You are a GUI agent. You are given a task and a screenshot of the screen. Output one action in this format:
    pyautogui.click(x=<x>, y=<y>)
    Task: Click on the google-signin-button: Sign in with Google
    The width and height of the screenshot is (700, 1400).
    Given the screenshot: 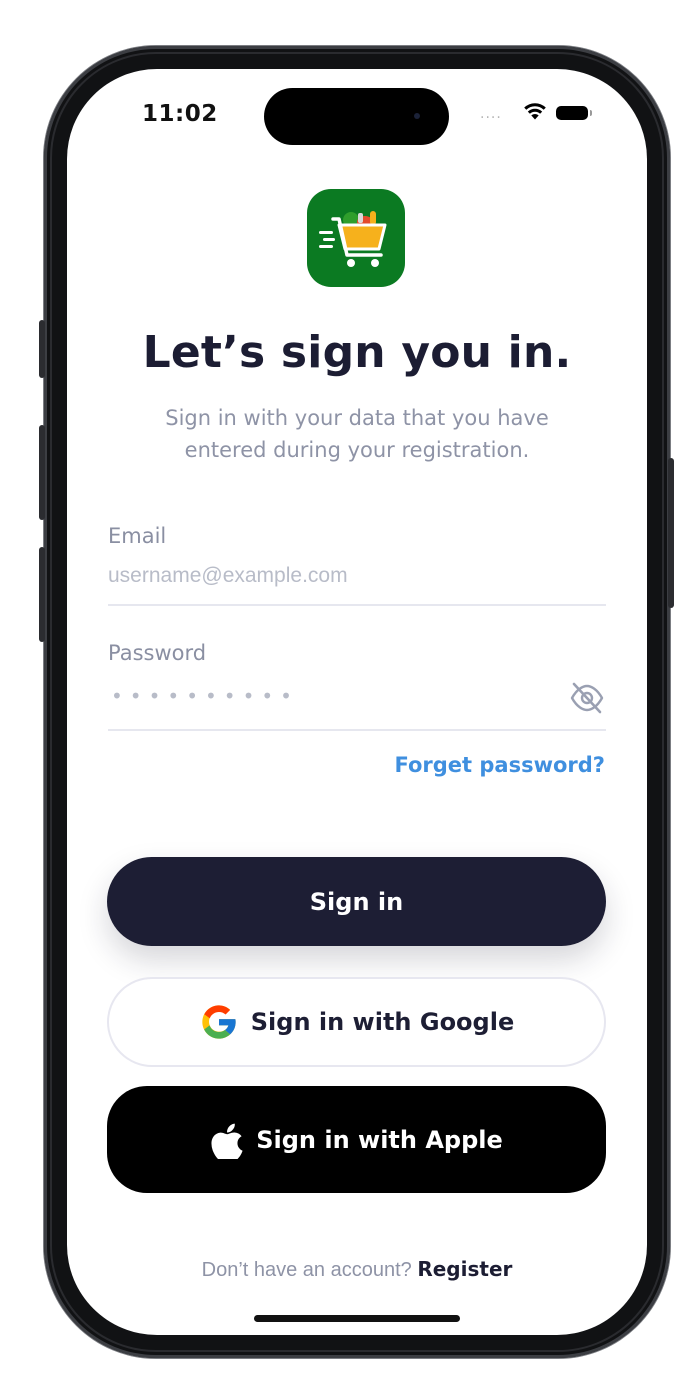 What is the action you would take?
    pyautogui.click(x=356, y=1022)
    